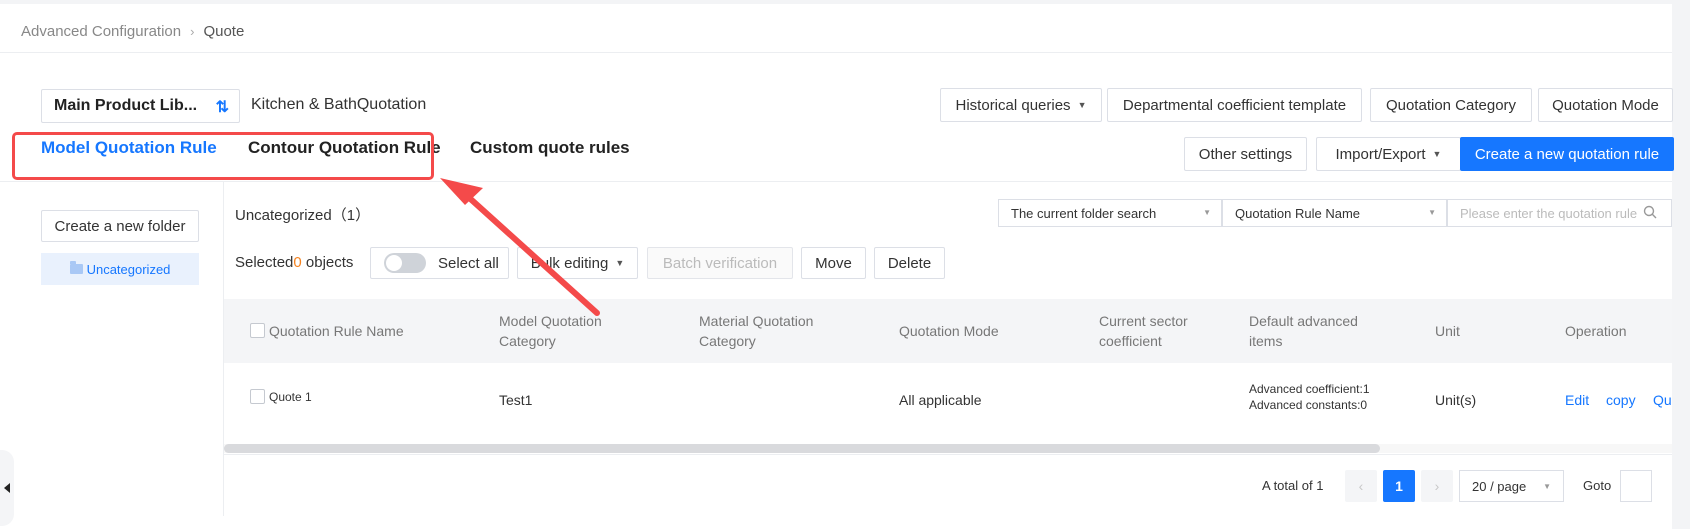 The image size is (1690, 529). What do you see at coordinates (1596, 331) in the screenshot?
I see `column-header-operation: Operation` at bounding box center [1596, 331].